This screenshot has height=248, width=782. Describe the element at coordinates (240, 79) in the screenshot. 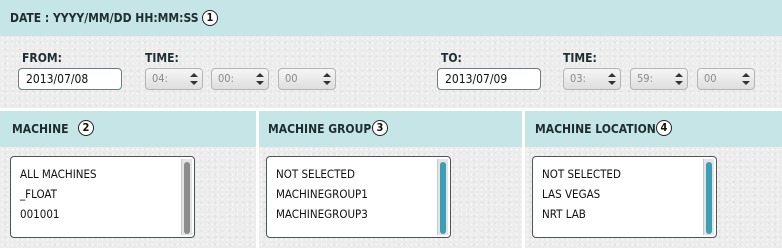

I see `from-minute-spinner: 00:` at that location.